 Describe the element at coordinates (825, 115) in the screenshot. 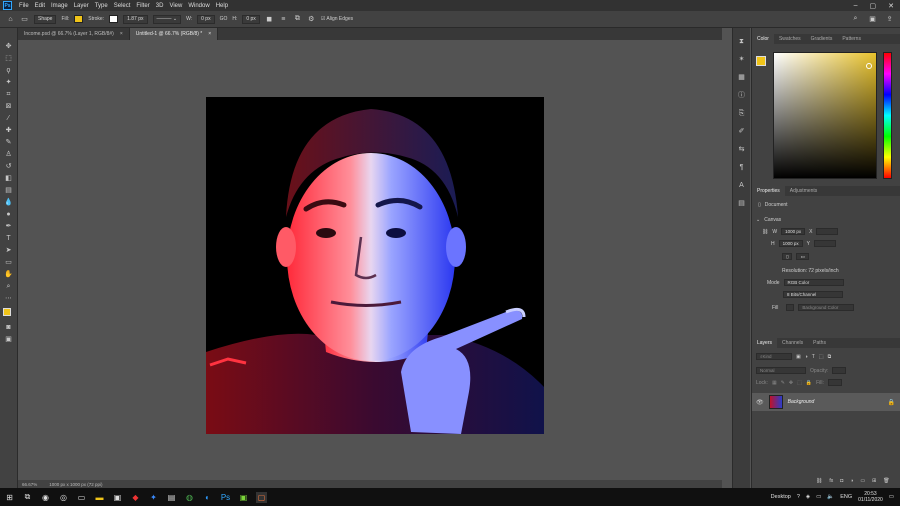

I see `color-picker-field` at that location.